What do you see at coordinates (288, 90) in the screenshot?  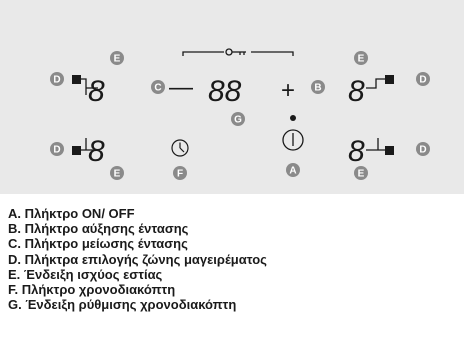 I see `plus-button: +` at bounding box center [288, 90].